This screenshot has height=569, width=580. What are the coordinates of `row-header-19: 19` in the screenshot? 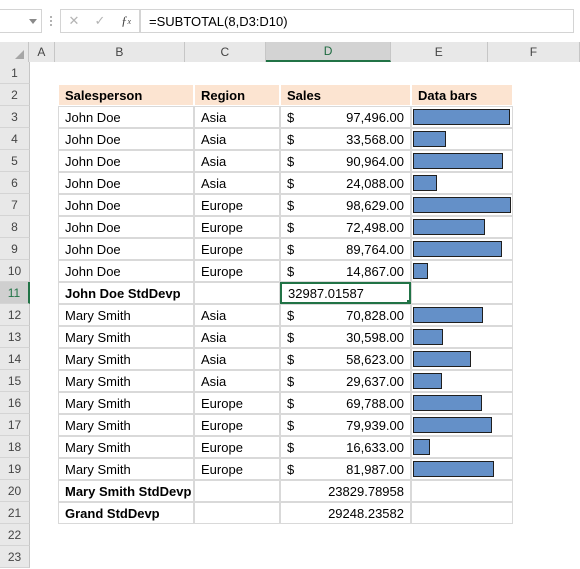 It's located at (15, 469).